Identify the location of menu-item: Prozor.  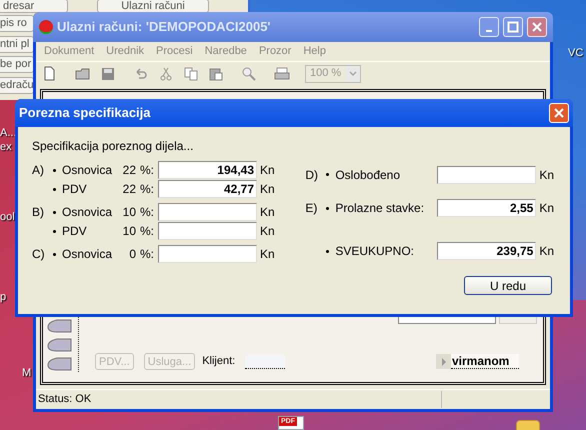
(275, 51).